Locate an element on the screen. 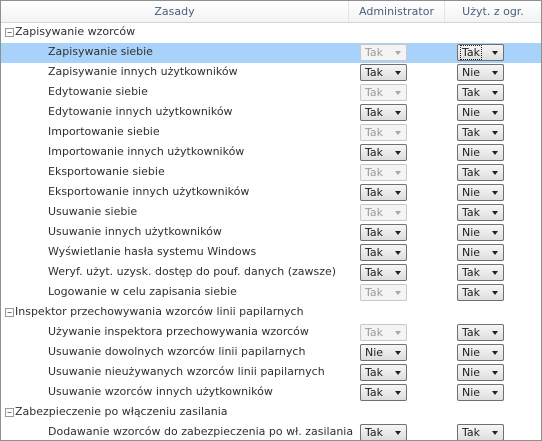 The width and height of the screenshot is (542, 441). policy-row: Usuwanie siebie Tak Tak is located at coordinates (271, 213).